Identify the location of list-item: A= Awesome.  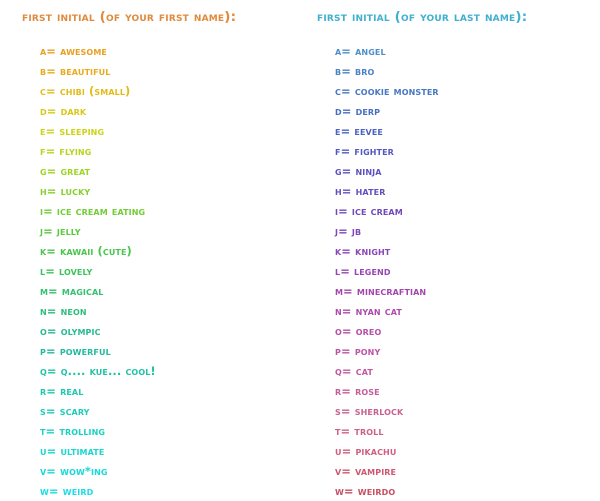
(150, 51).